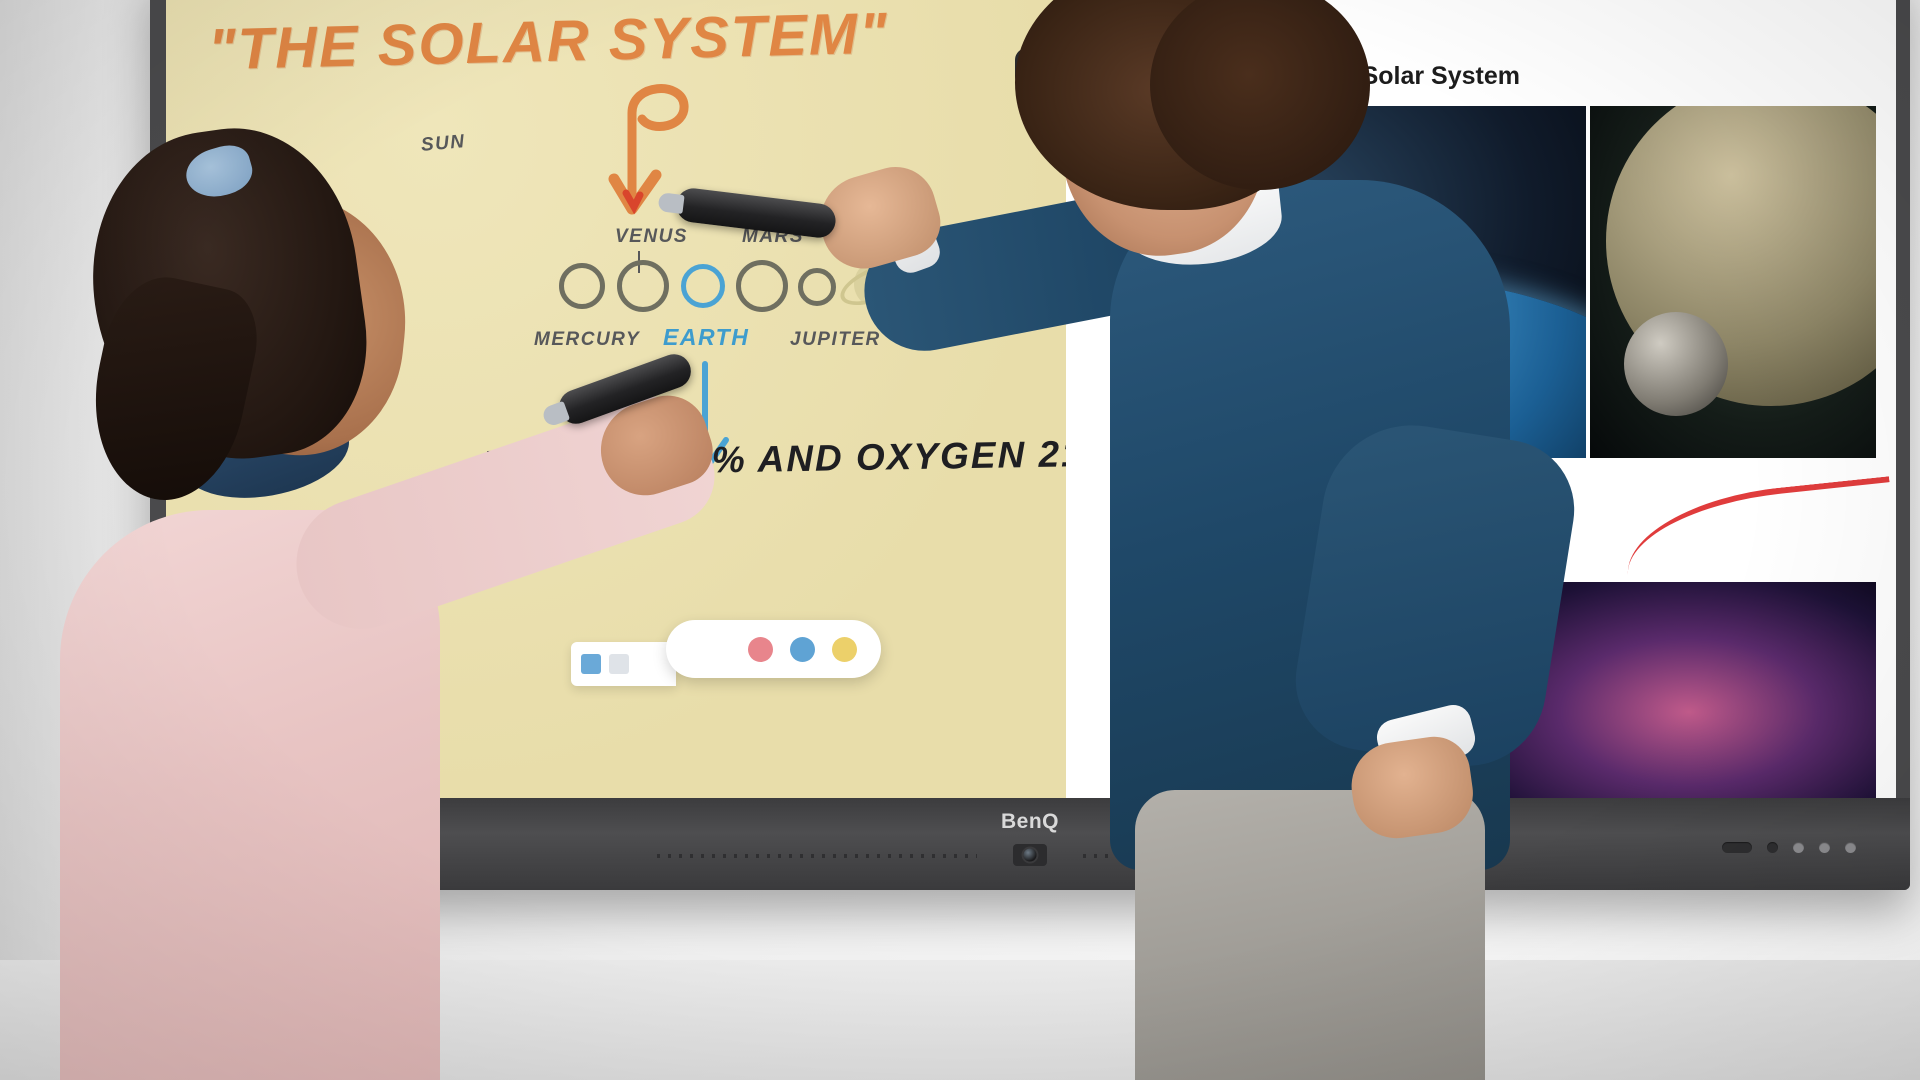 This screenshot has width=1920, height=1080. I want to click on blue-swatch, so click(802, 649).